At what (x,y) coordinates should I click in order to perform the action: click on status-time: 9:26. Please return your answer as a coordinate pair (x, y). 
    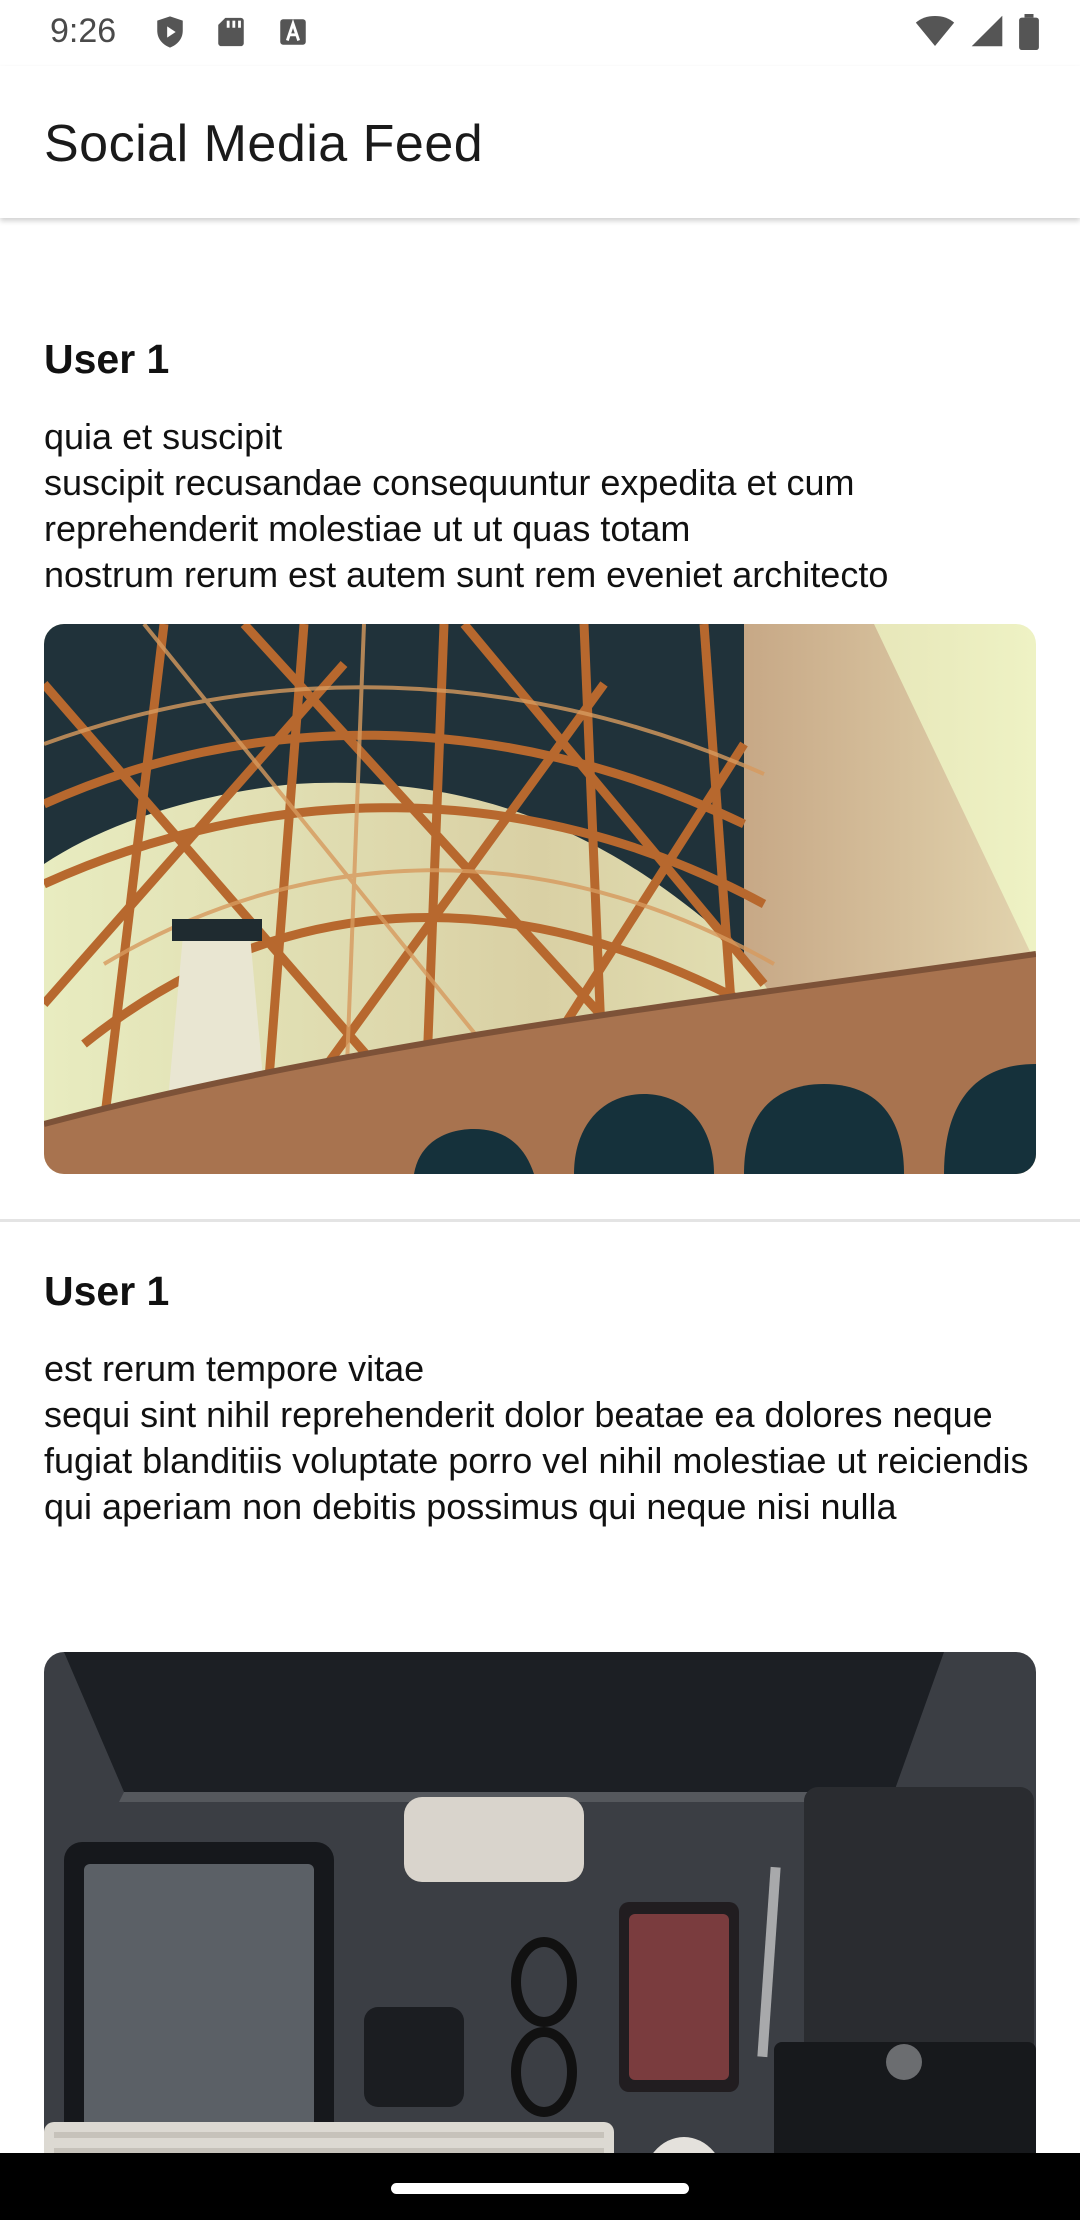
    Looking at the image, I should click on (83, 31).